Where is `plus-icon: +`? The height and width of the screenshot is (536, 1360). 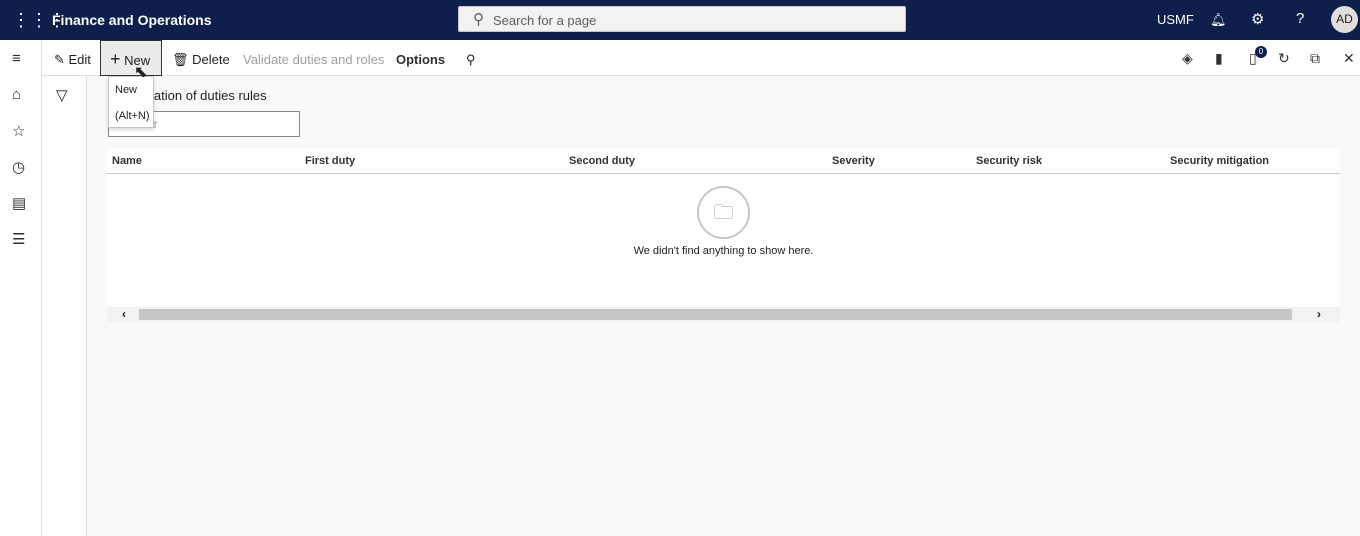 plus-icon: + is located at coordinates (115, 59).